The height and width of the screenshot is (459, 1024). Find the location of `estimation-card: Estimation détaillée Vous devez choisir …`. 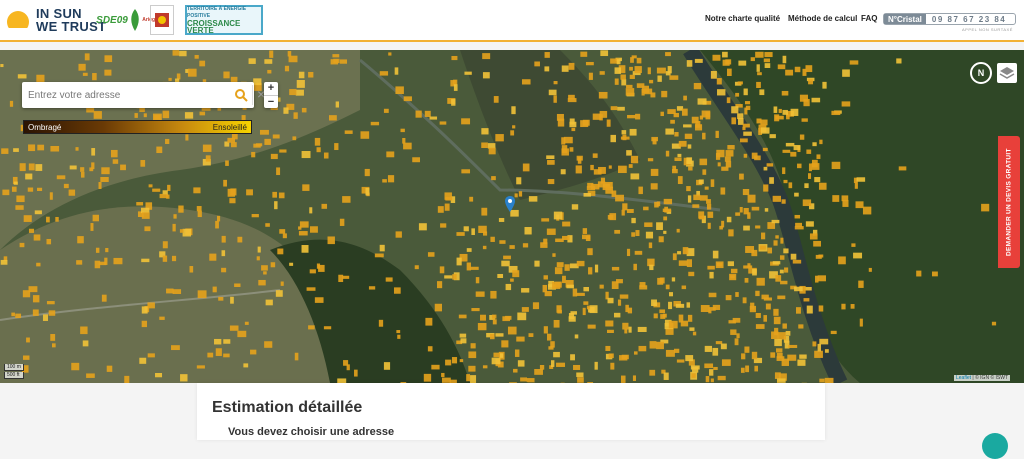

estimation-card: Estimation détaillée Vous devez choisir … is located at coordinates (511, 411).